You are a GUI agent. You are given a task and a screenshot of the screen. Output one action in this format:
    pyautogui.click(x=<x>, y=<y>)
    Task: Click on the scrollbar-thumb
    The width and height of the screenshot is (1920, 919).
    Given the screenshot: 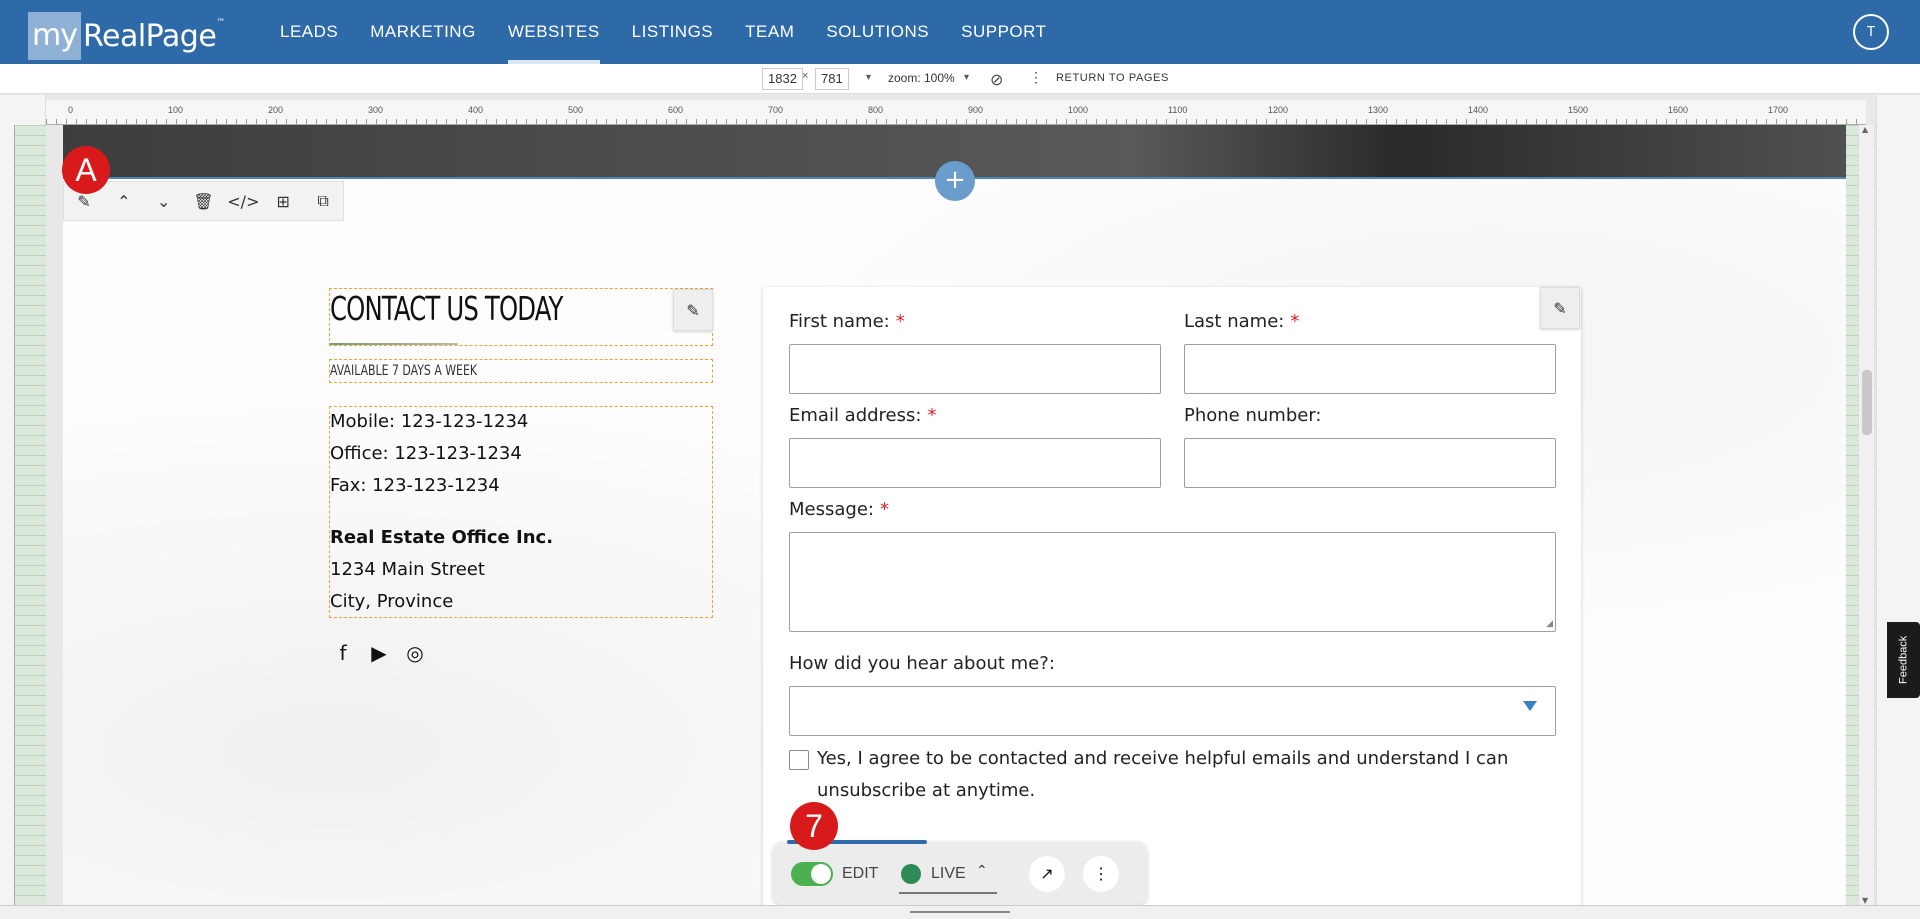 What is the action you would take?
    pyautogui.click(x=1867, y=402)
    